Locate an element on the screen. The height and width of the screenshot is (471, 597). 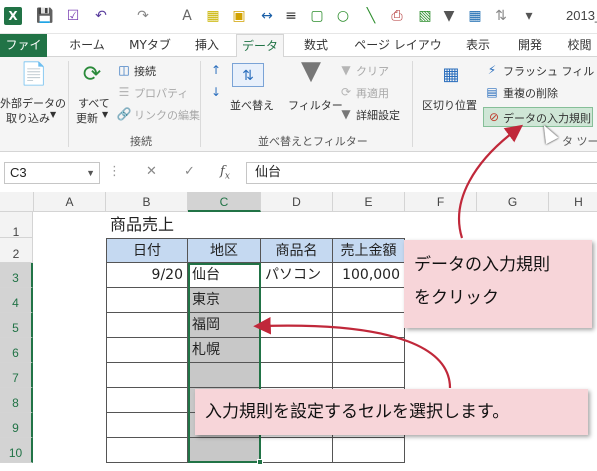
print-icon: ⎙ is located at coordinates (397, 16).